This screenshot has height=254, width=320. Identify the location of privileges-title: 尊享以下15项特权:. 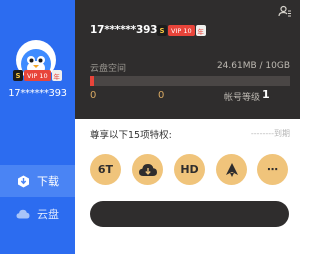
(131, 135).